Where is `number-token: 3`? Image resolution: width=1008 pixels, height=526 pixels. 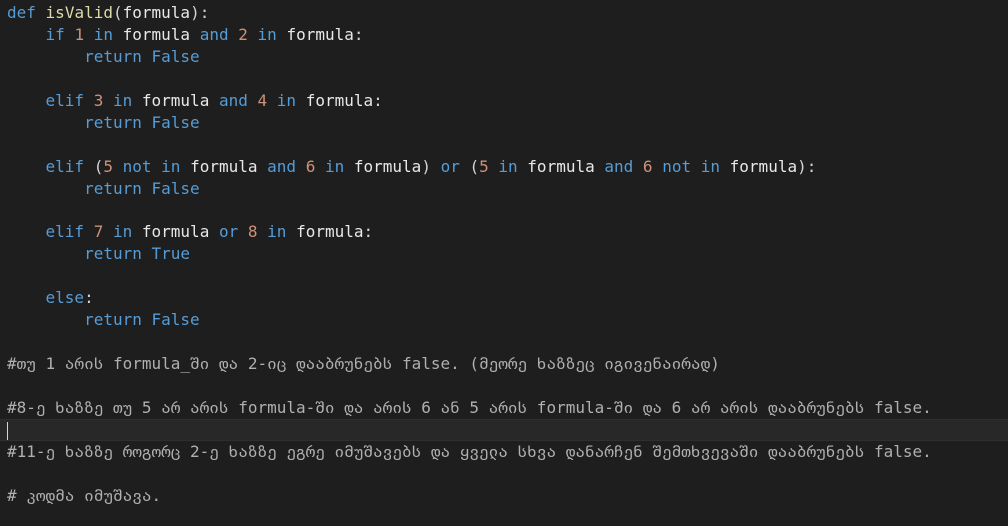
number-token: 3 is located at coordinates (98, 100).